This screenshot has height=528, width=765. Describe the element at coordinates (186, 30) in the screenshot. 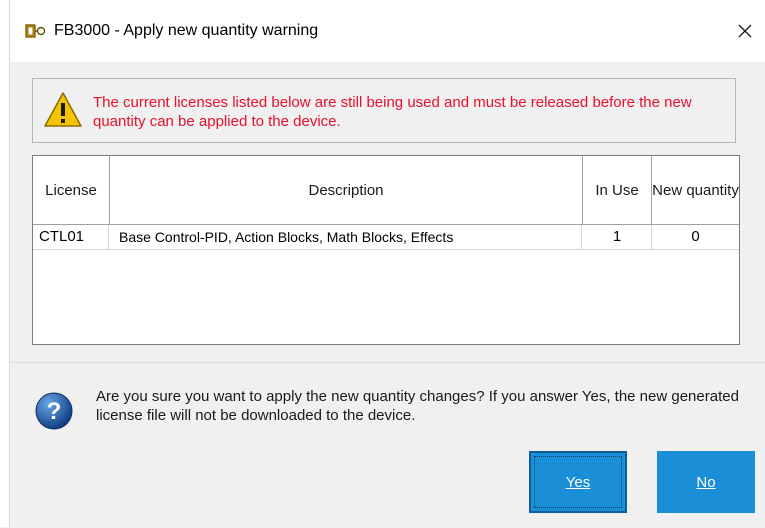

I see `window-title: FB3000 - Apply new quantity warning` at that location.